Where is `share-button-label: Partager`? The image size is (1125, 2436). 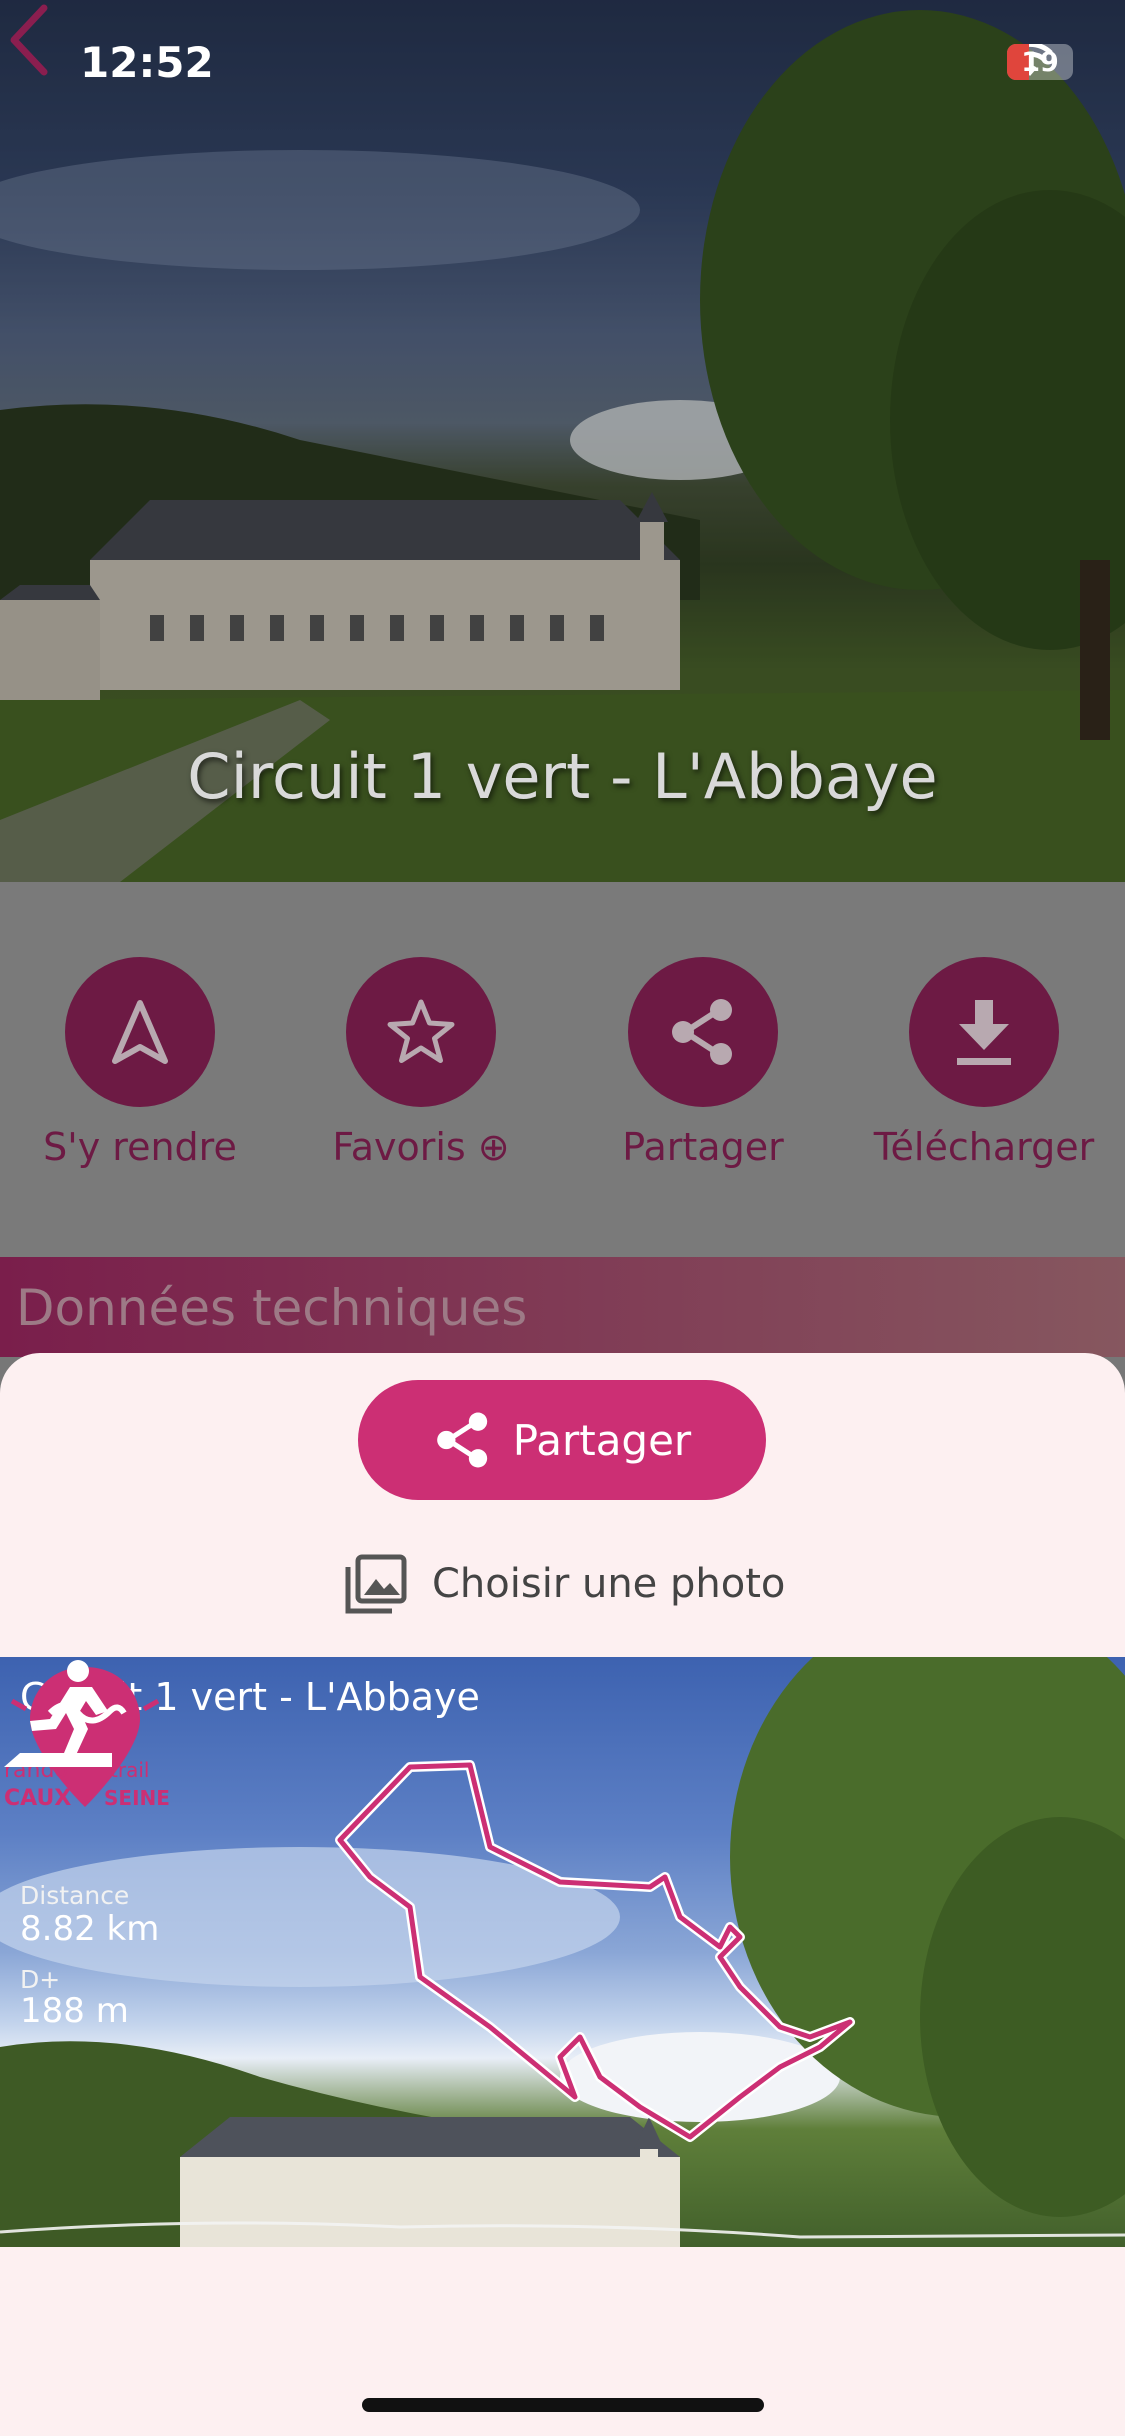
share-button-label: Partager is located at coordinates (602, 1440).